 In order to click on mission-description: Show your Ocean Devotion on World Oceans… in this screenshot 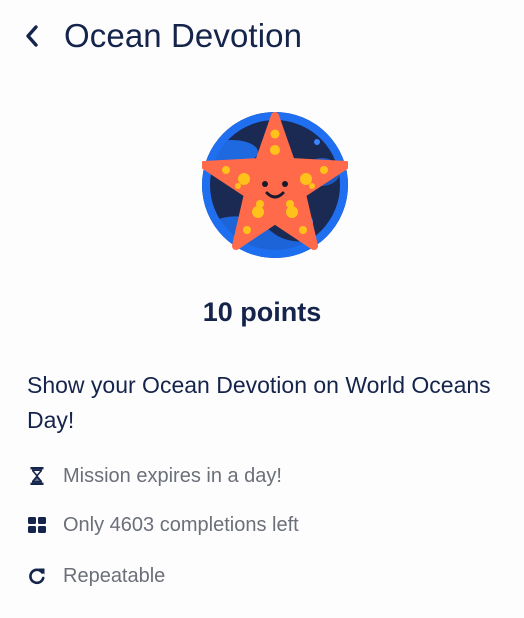, I will do `click(259, 402)`.